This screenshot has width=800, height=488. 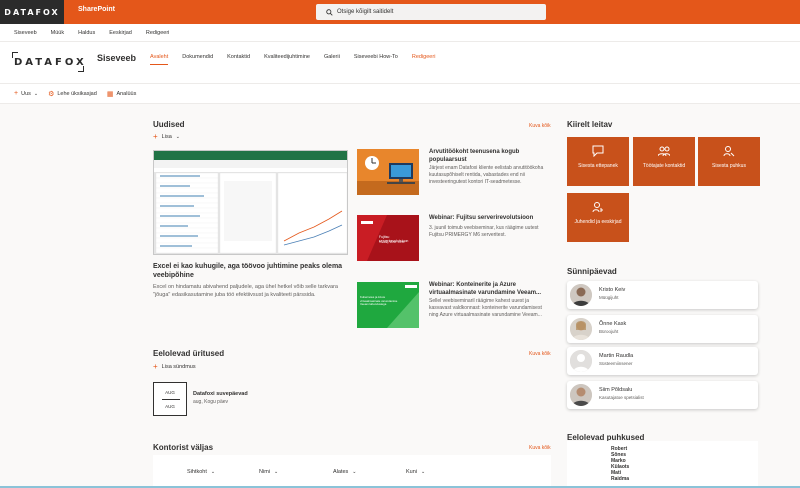 I want to click on vacations-list: Robert Sõnes Marko Külaots Mati Raidma, so click(x=662, y=464).